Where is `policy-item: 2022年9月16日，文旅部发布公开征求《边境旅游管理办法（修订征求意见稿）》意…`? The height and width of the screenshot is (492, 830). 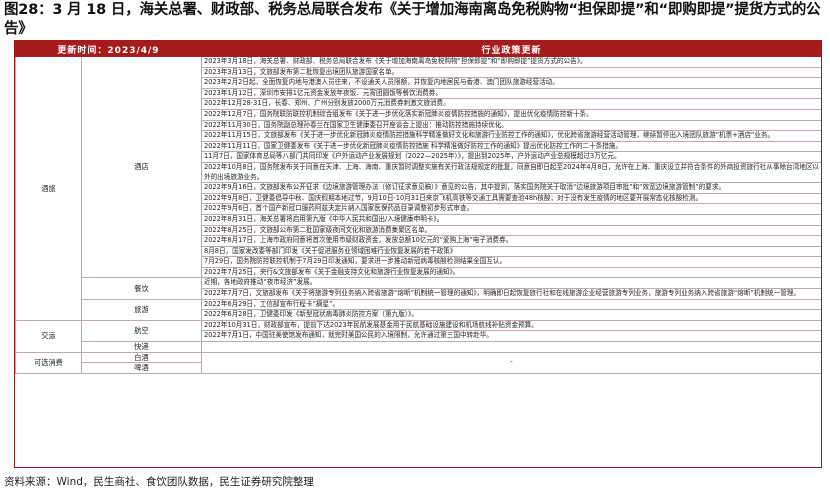
policy-item: 2022年9月16日，文旅部发布公开征求《边境旅游管理办法（修订征求意见稿）》意… is located at coordinates (511, 188).